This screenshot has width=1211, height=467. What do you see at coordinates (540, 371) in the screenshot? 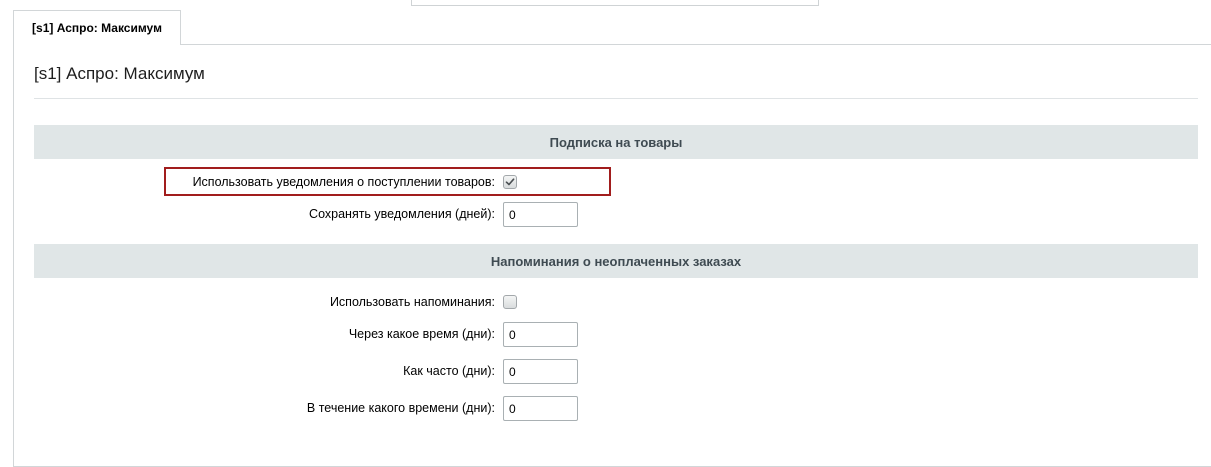
I see `reminder-frequency-input` at bounding box center [540, 371].